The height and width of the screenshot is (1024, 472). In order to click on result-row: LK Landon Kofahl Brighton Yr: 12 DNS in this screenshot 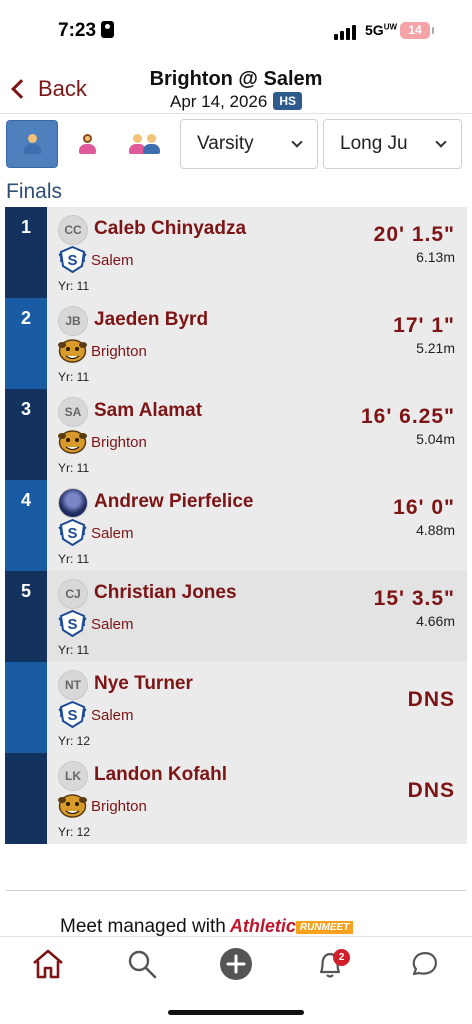, I will do `click(236, 798)`.